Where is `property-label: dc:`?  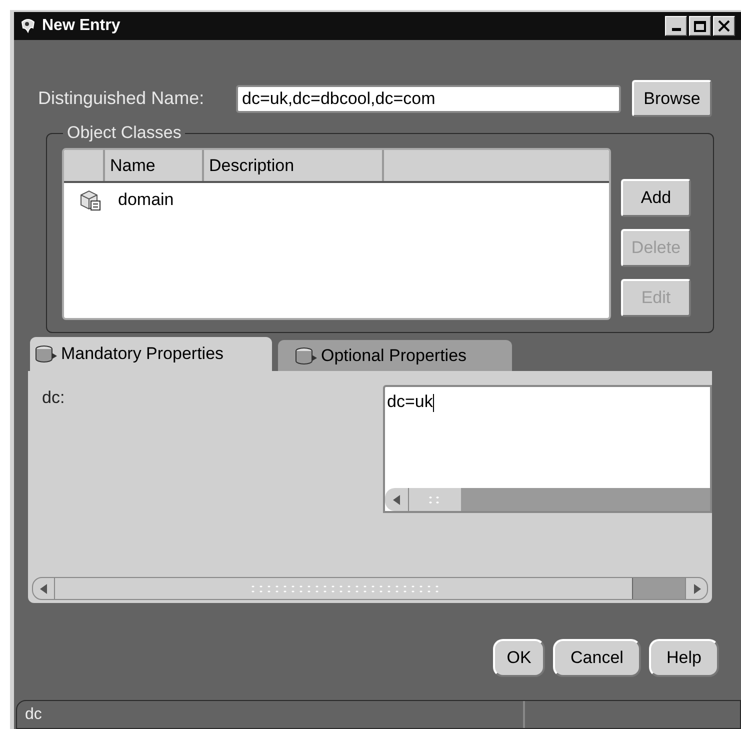
property-label: dc: is located at coordinates (54, 398).